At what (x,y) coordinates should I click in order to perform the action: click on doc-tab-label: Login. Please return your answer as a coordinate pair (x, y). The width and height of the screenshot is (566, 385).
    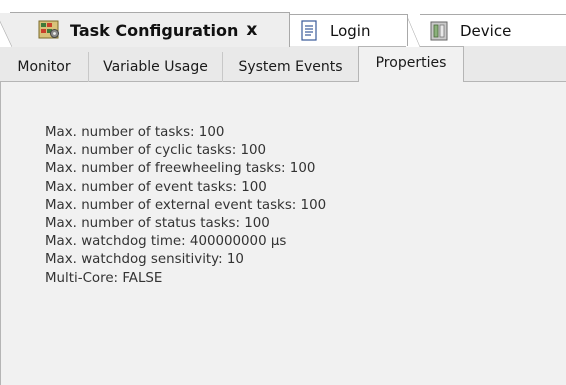
    Looking at the image, I should click on (350, 30).